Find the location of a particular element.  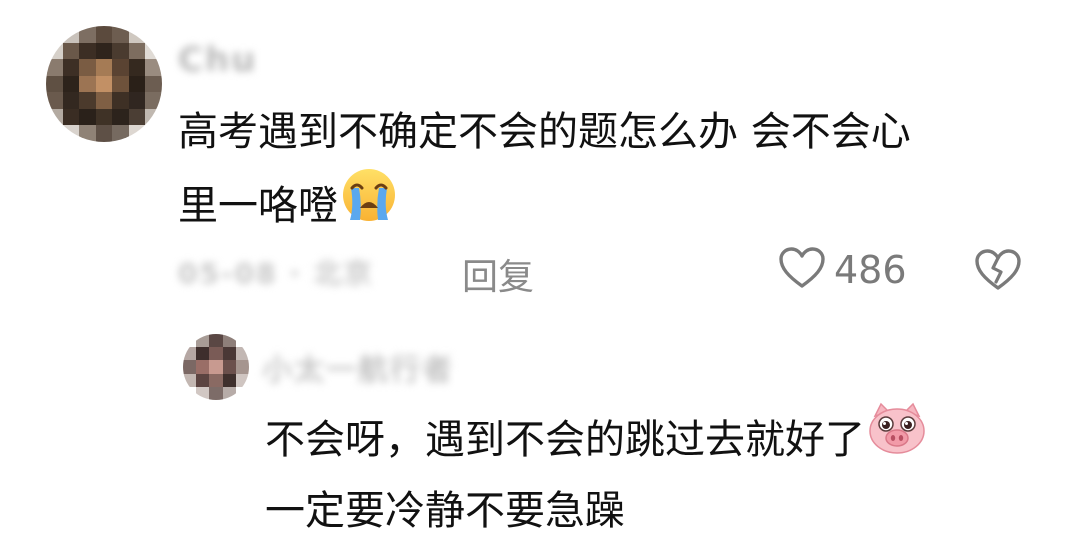

reply-line-1-wrap: 不会呀，遇到不会的跳过去就好了 is located at coordinates (596, 439).